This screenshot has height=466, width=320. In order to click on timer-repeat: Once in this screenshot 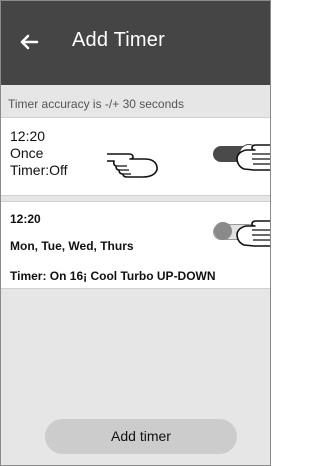, I will do `click(27, 153)`.